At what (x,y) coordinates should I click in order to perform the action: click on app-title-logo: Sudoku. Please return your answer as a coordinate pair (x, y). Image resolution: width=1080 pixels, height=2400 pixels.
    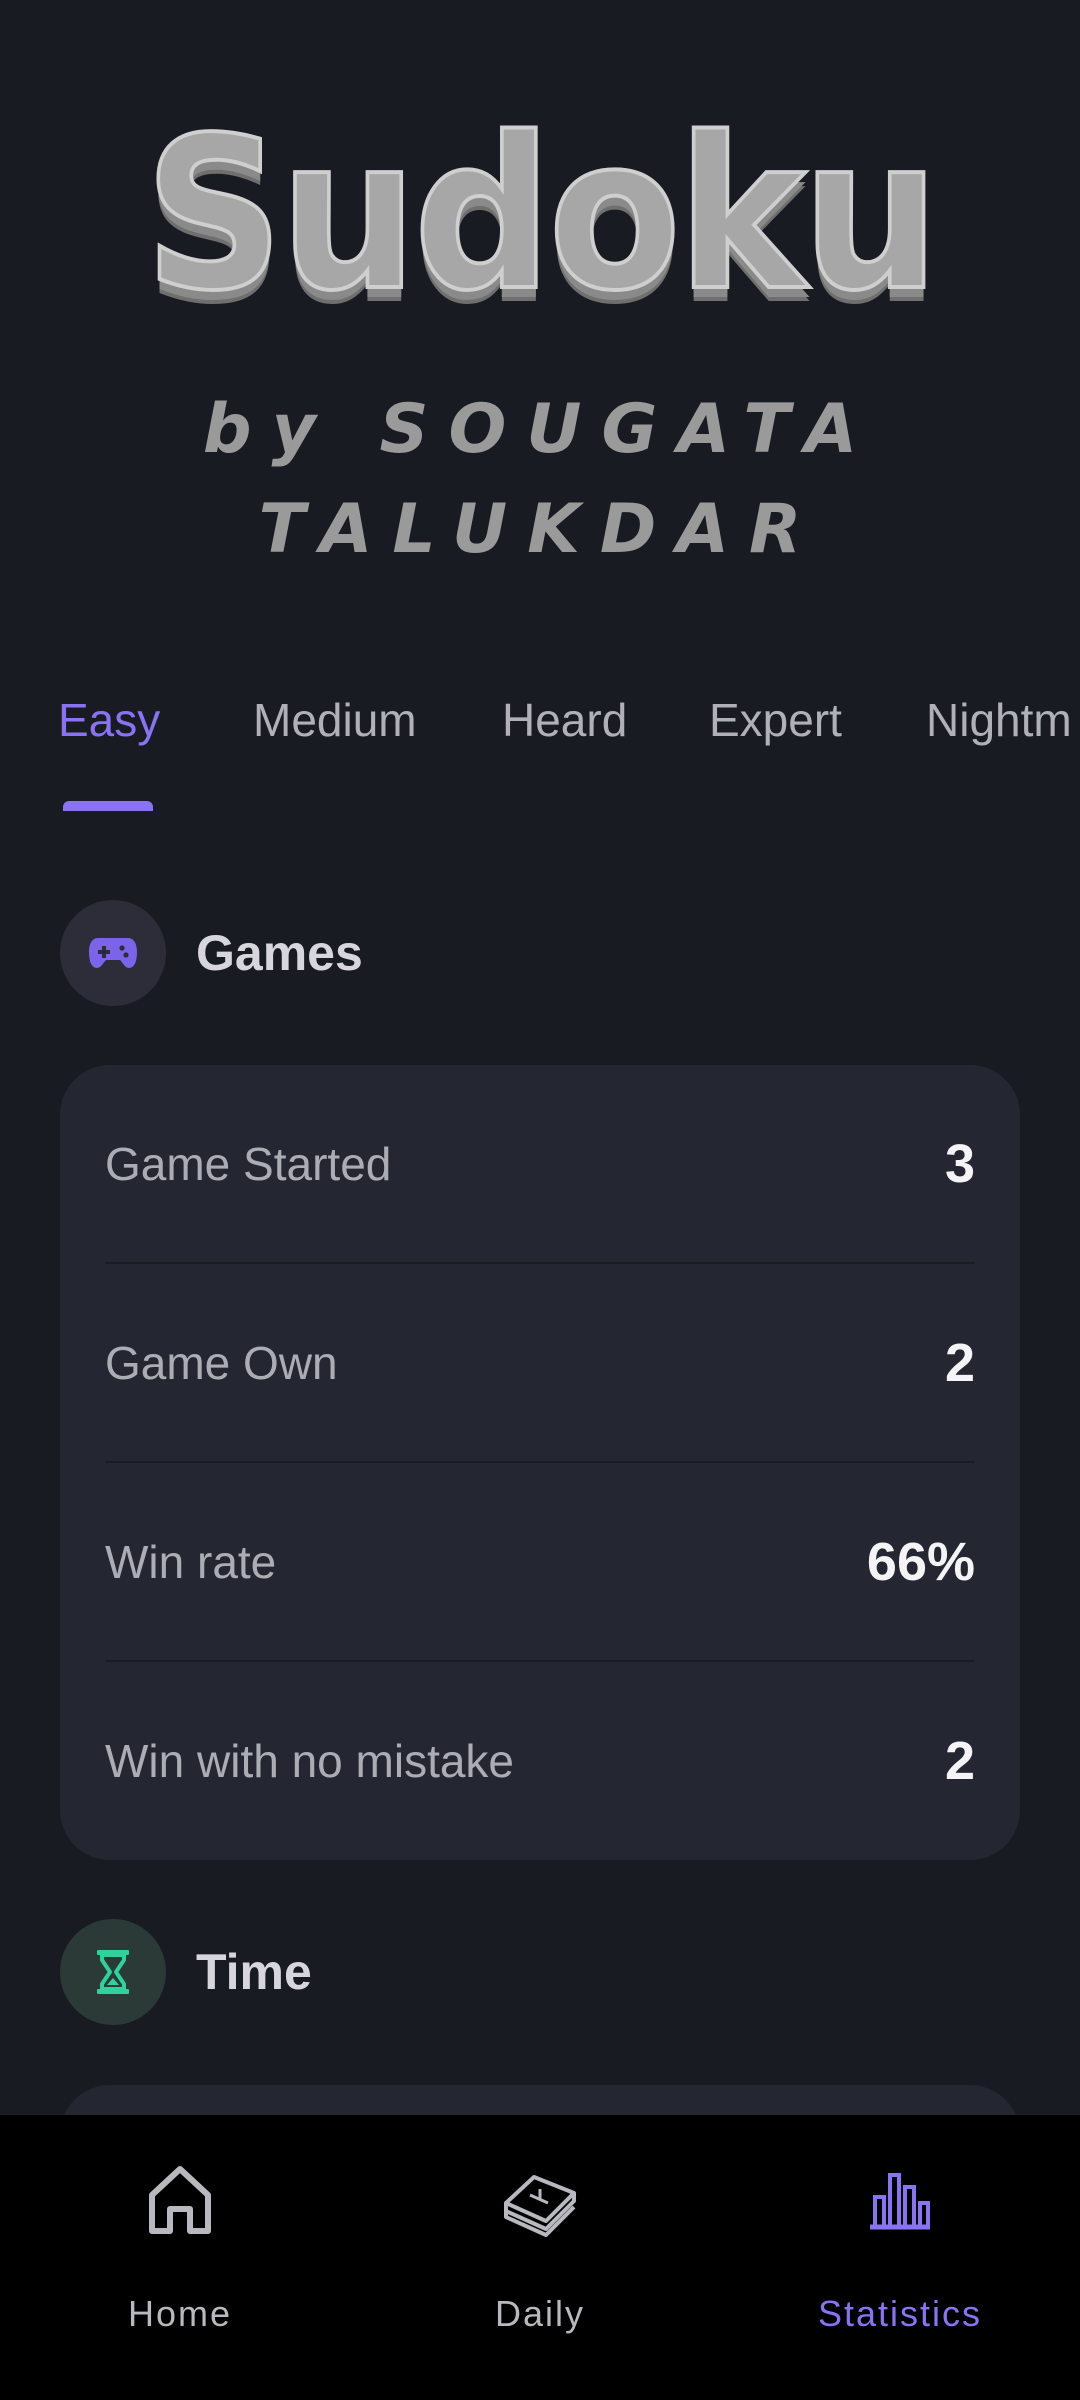
    Looking at the image, I should click on (540, 214).